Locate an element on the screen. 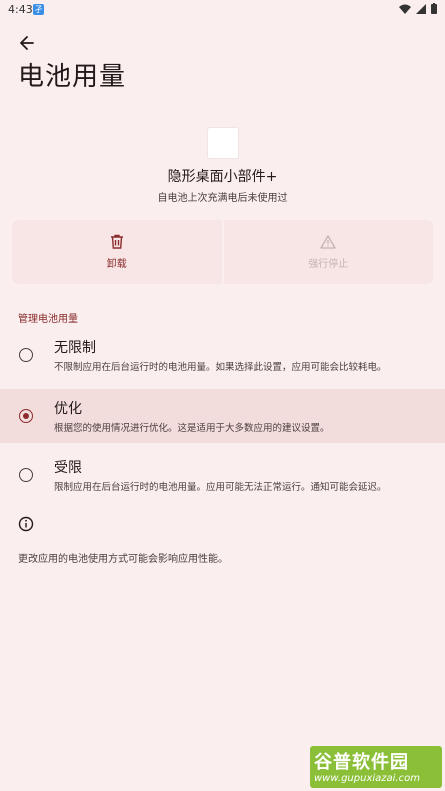 Image resolution: width=445 pixels, height=791 pixels. watermark-url: www.gupuxiazai.com is located at coordinates (367, 778).